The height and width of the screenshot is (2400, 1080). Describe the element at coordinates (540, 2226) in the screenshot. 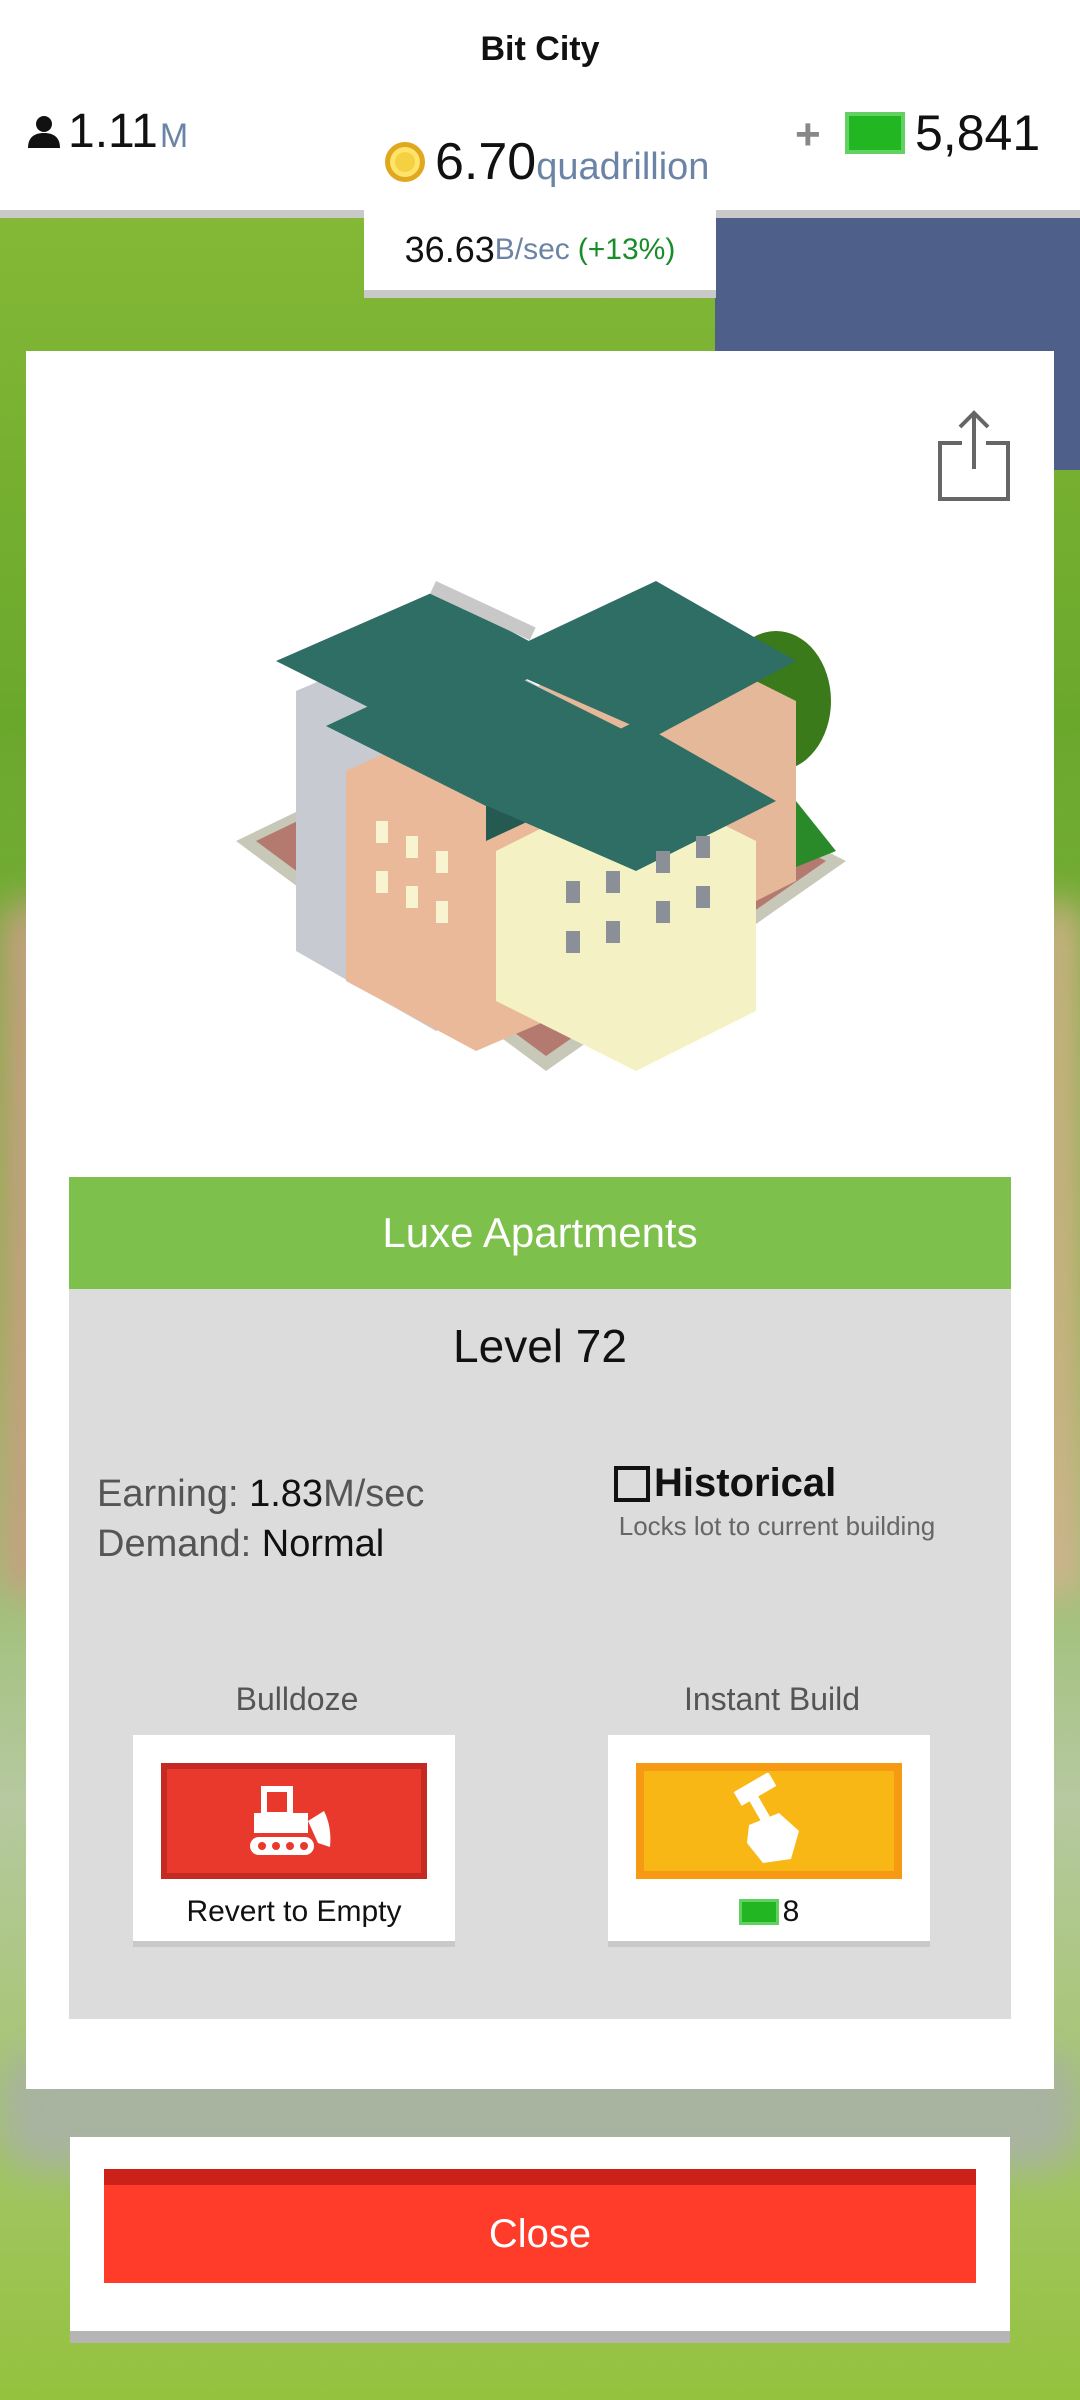

I see `close-button: Close` at that location.